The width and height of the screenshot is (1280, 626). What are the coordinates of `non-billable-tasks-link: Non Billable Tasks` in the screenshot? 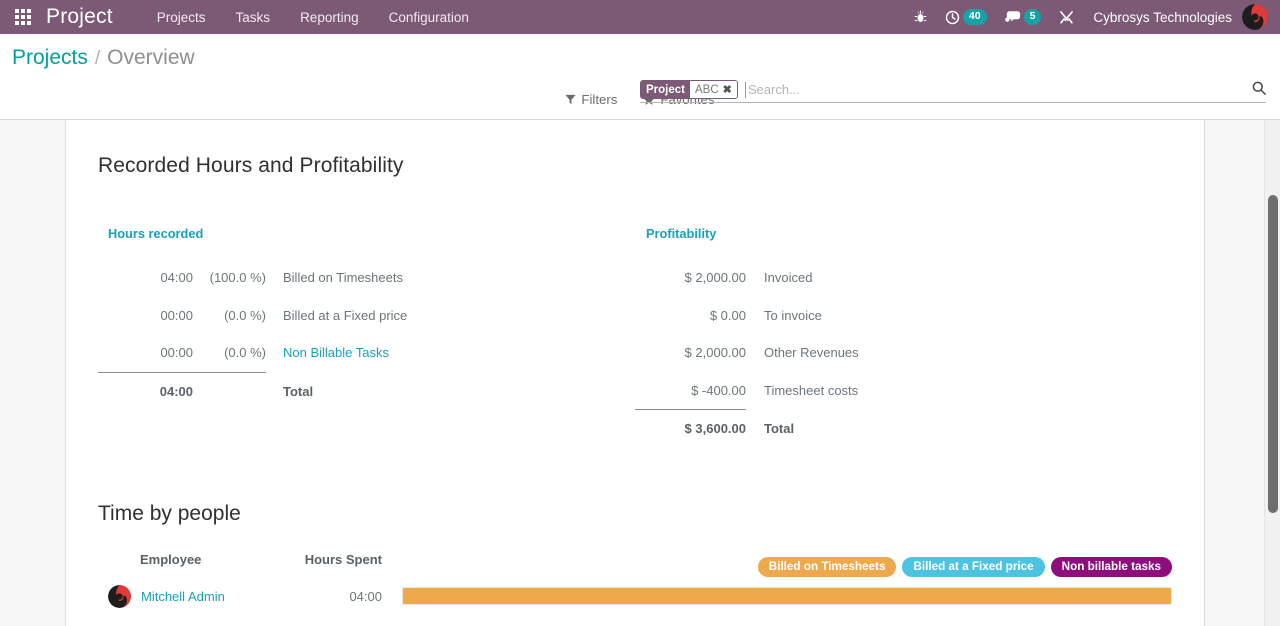 It's located at (336, 352).